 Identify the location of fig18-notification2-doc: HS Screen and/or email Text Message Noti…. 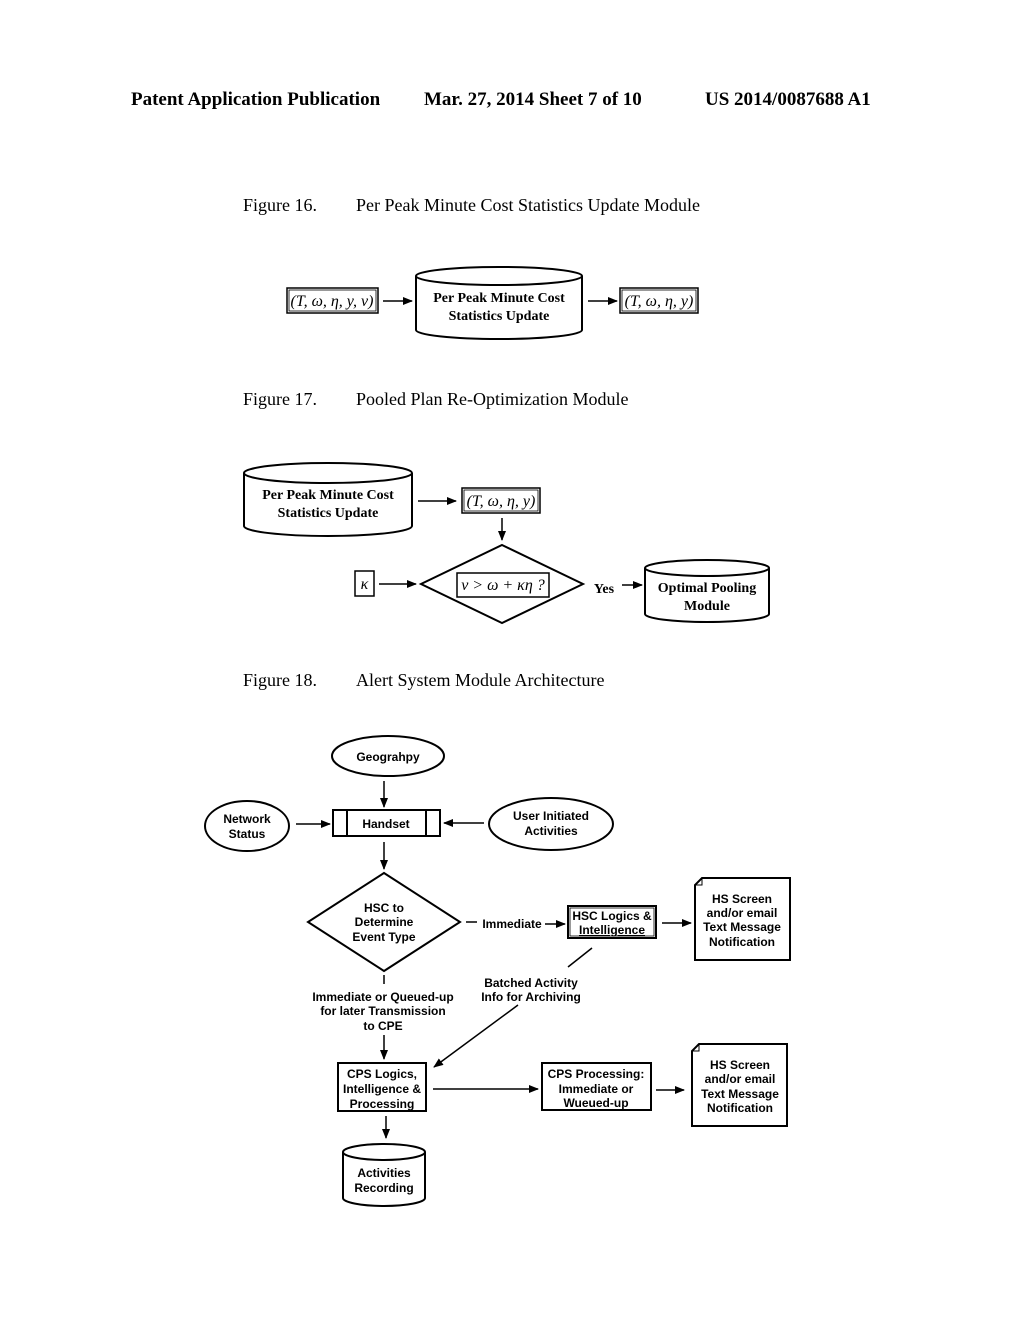
(739, 1085).